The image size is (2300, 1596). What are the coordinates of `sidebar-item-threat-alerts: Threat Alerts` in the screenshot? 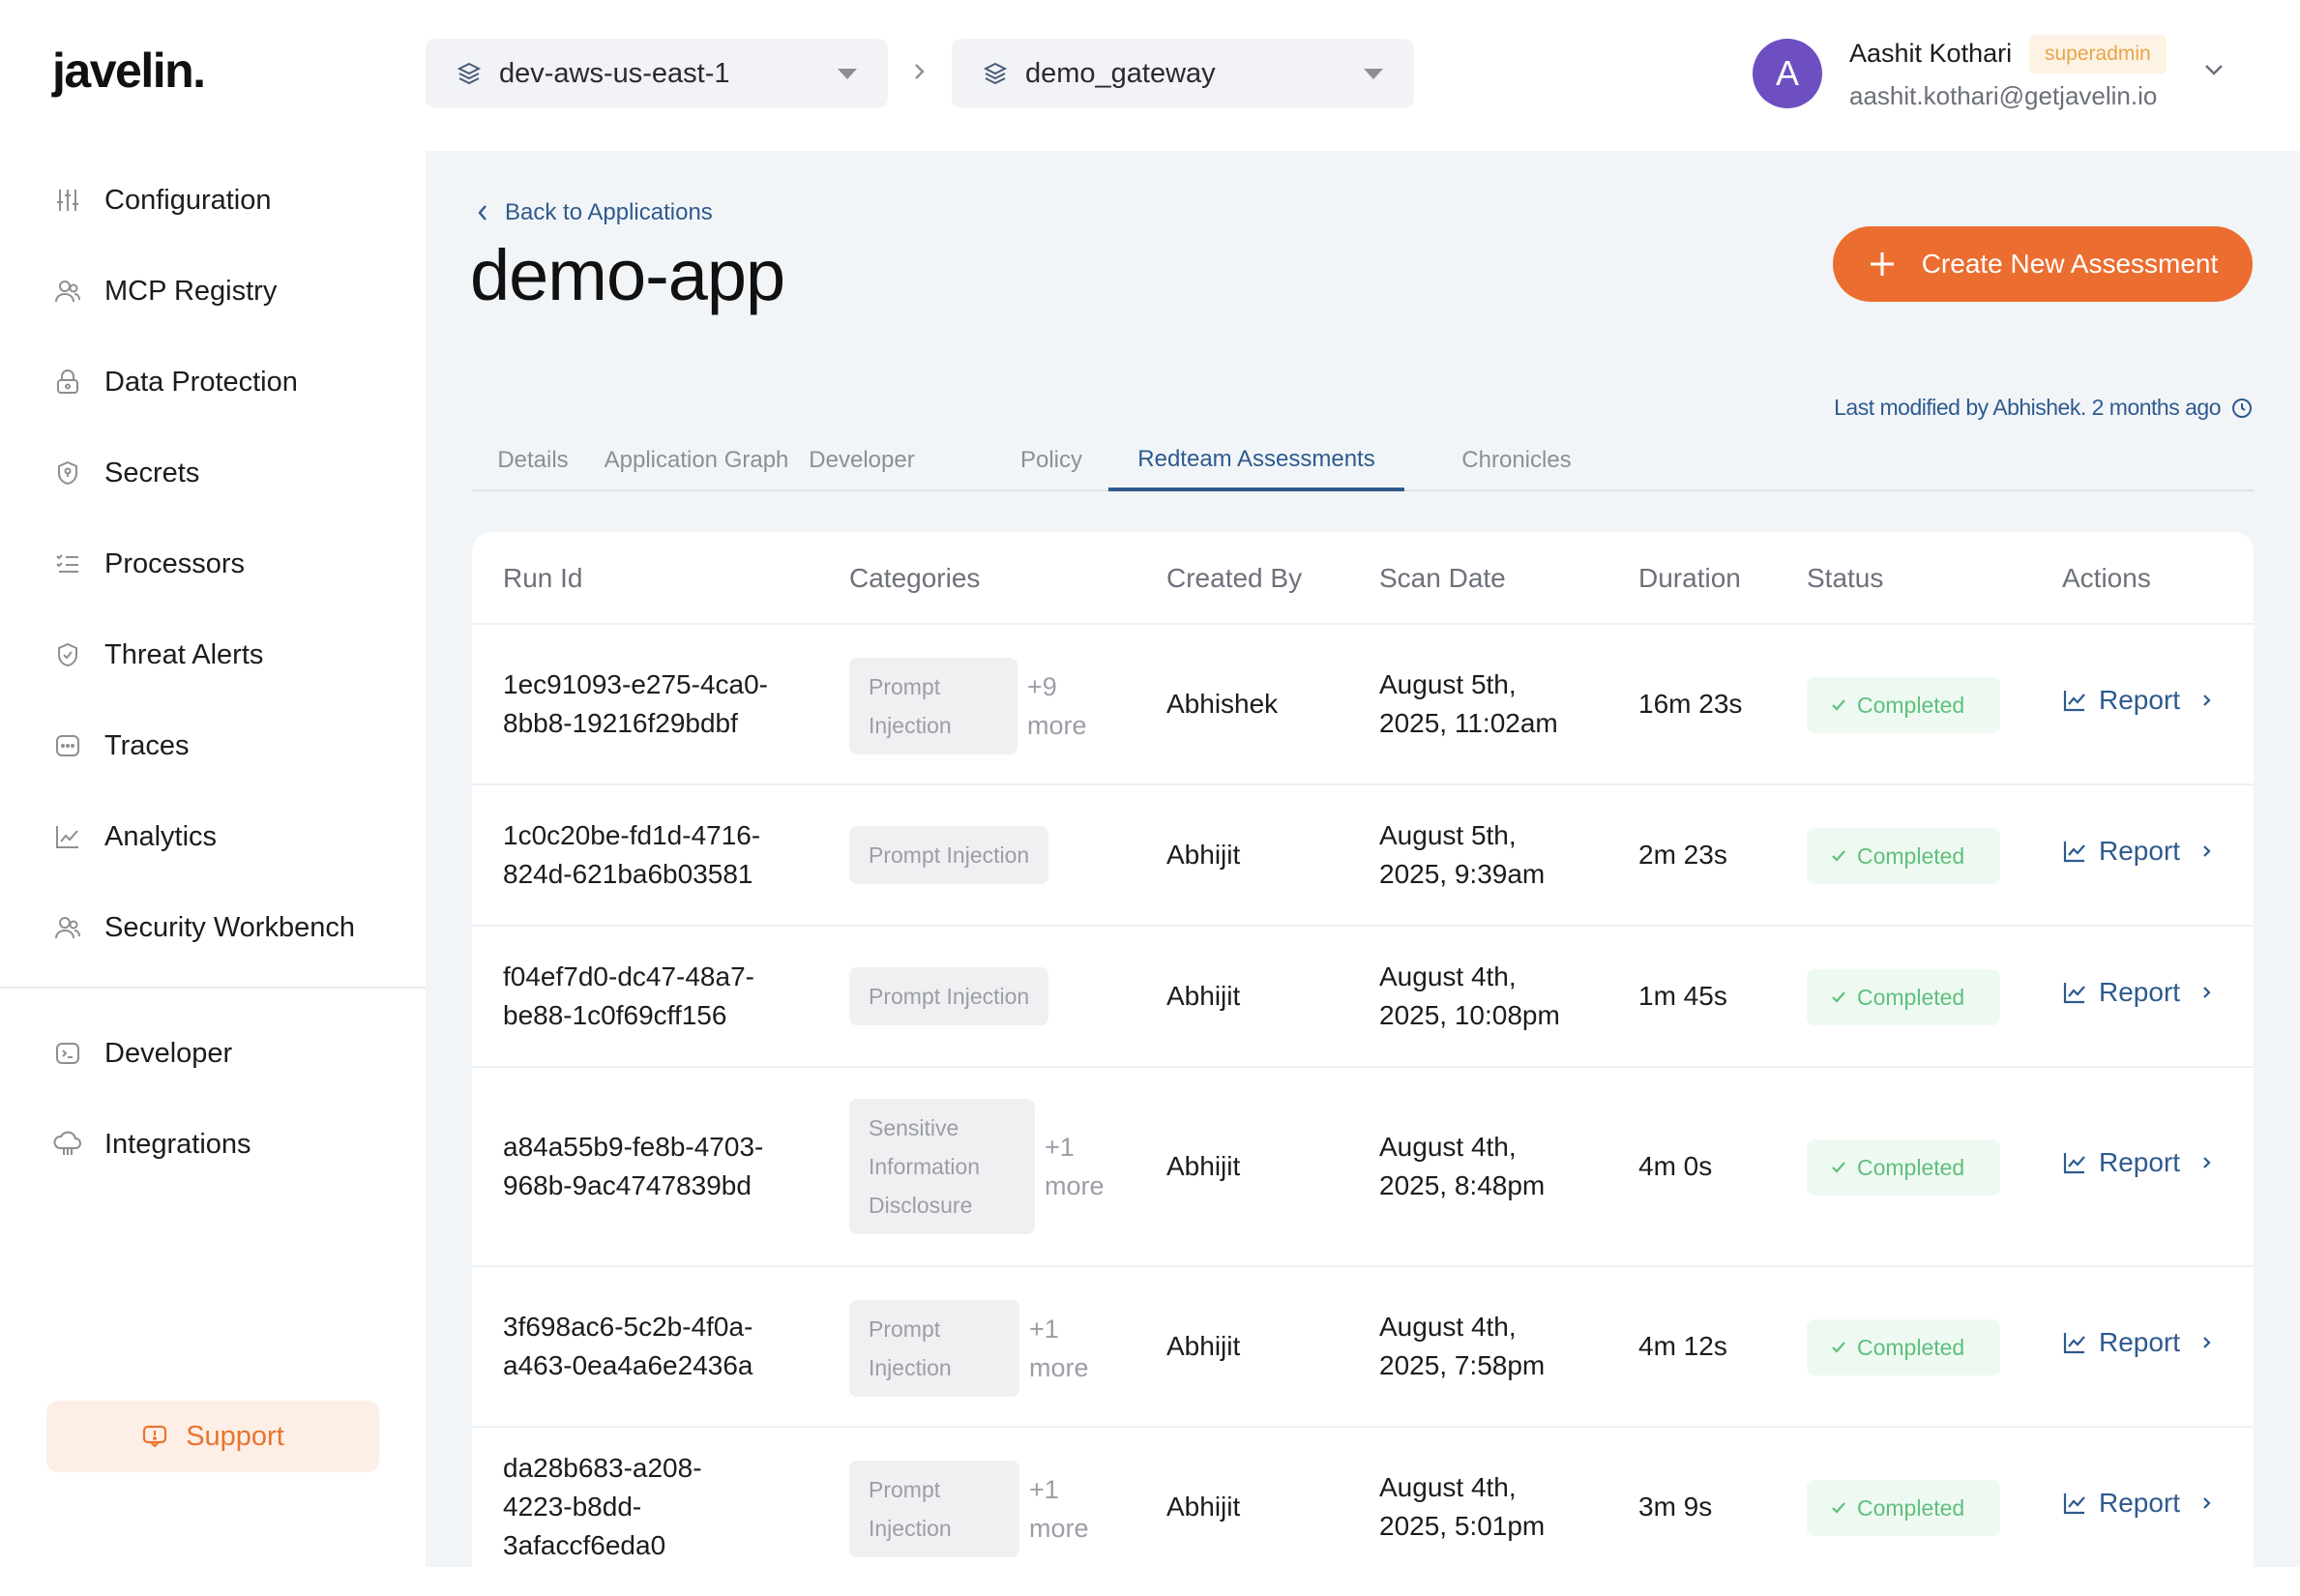 It's located at (213, 654).